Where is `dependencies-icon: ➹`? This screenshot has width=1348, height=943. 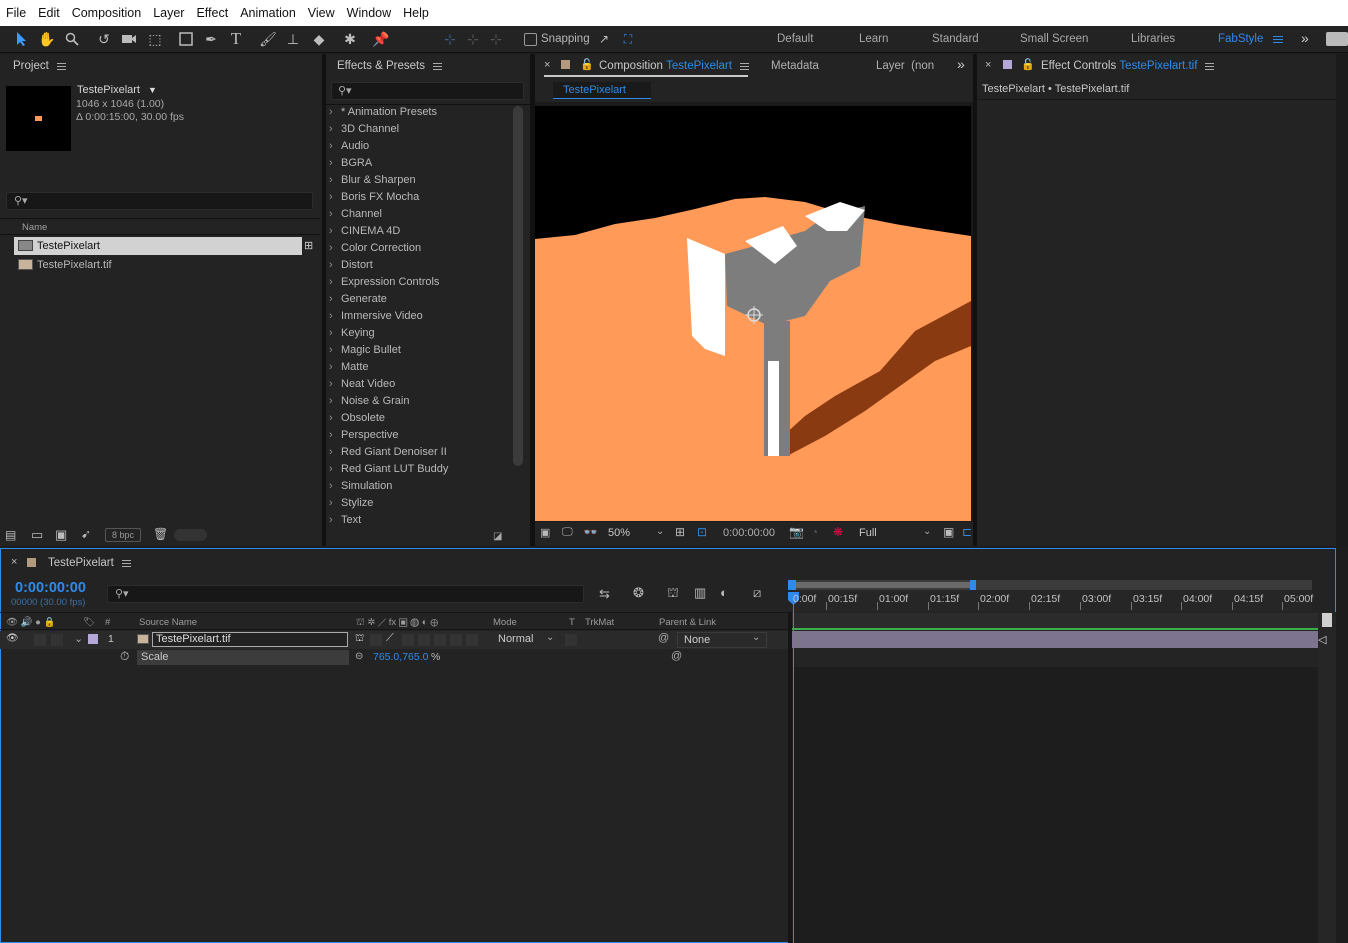 dependencies-icon: ➹ is located at coordinates (86, 534).